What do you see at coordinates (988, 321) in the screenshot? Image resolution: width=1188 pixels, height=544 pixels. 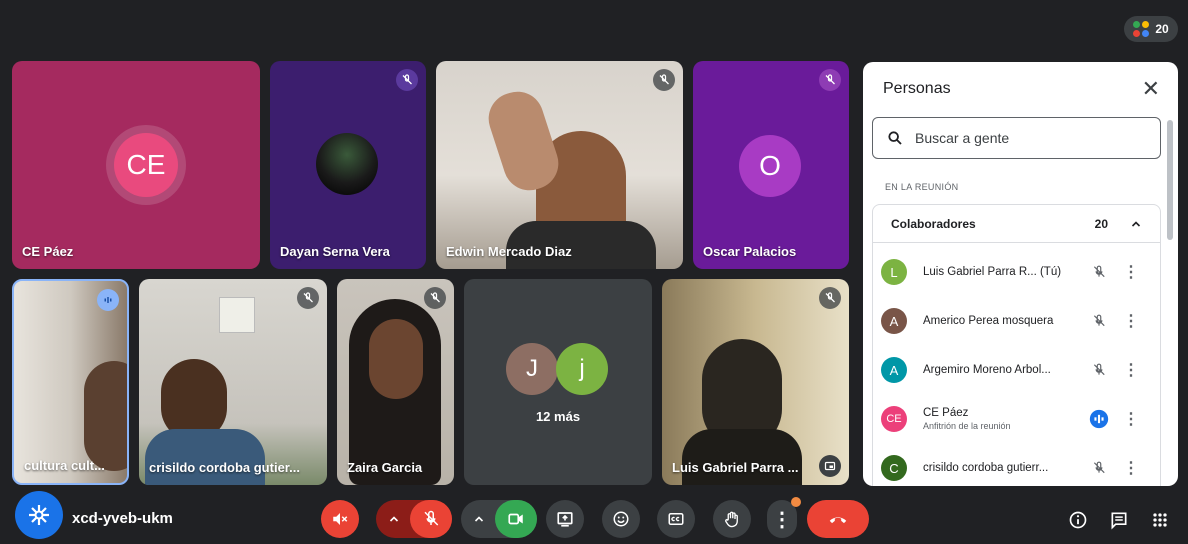 I see `participant-name: Americo Perea mosquera` at bounding box center [988, 321].